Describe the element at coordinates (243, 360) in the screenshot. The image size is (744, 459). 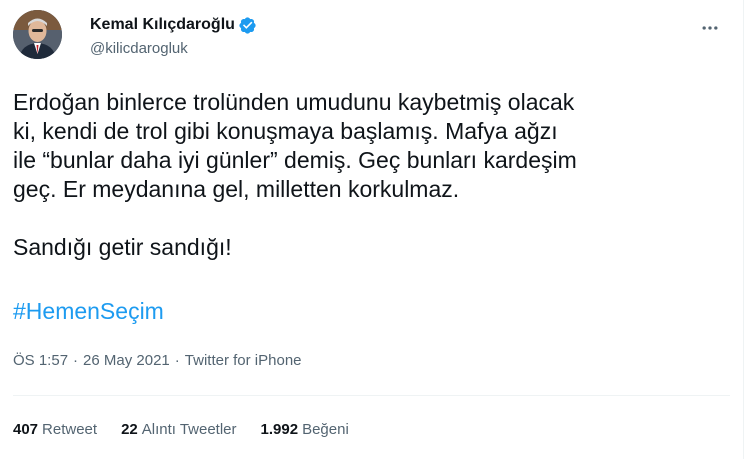
I see `tweet-source: Twitter for iPhone` at that location.